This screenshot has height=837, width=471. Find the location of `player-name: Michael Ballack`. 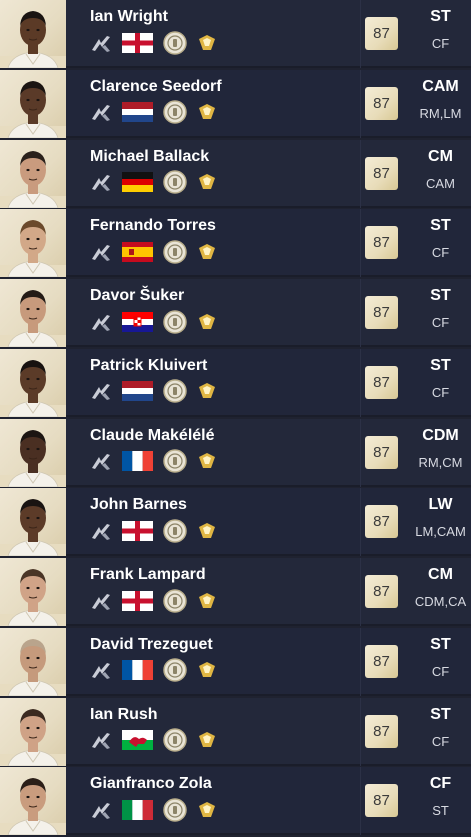

player-name: Michael Ballack is located at coordinates (150, 156).